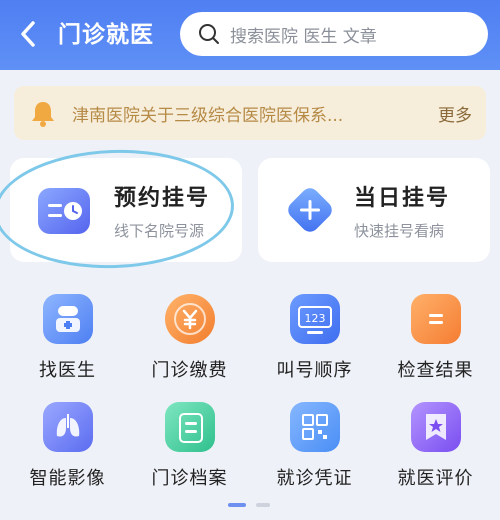 This screenshot has width=500, height=520. I want to click on report-icon, so click(435, 319).